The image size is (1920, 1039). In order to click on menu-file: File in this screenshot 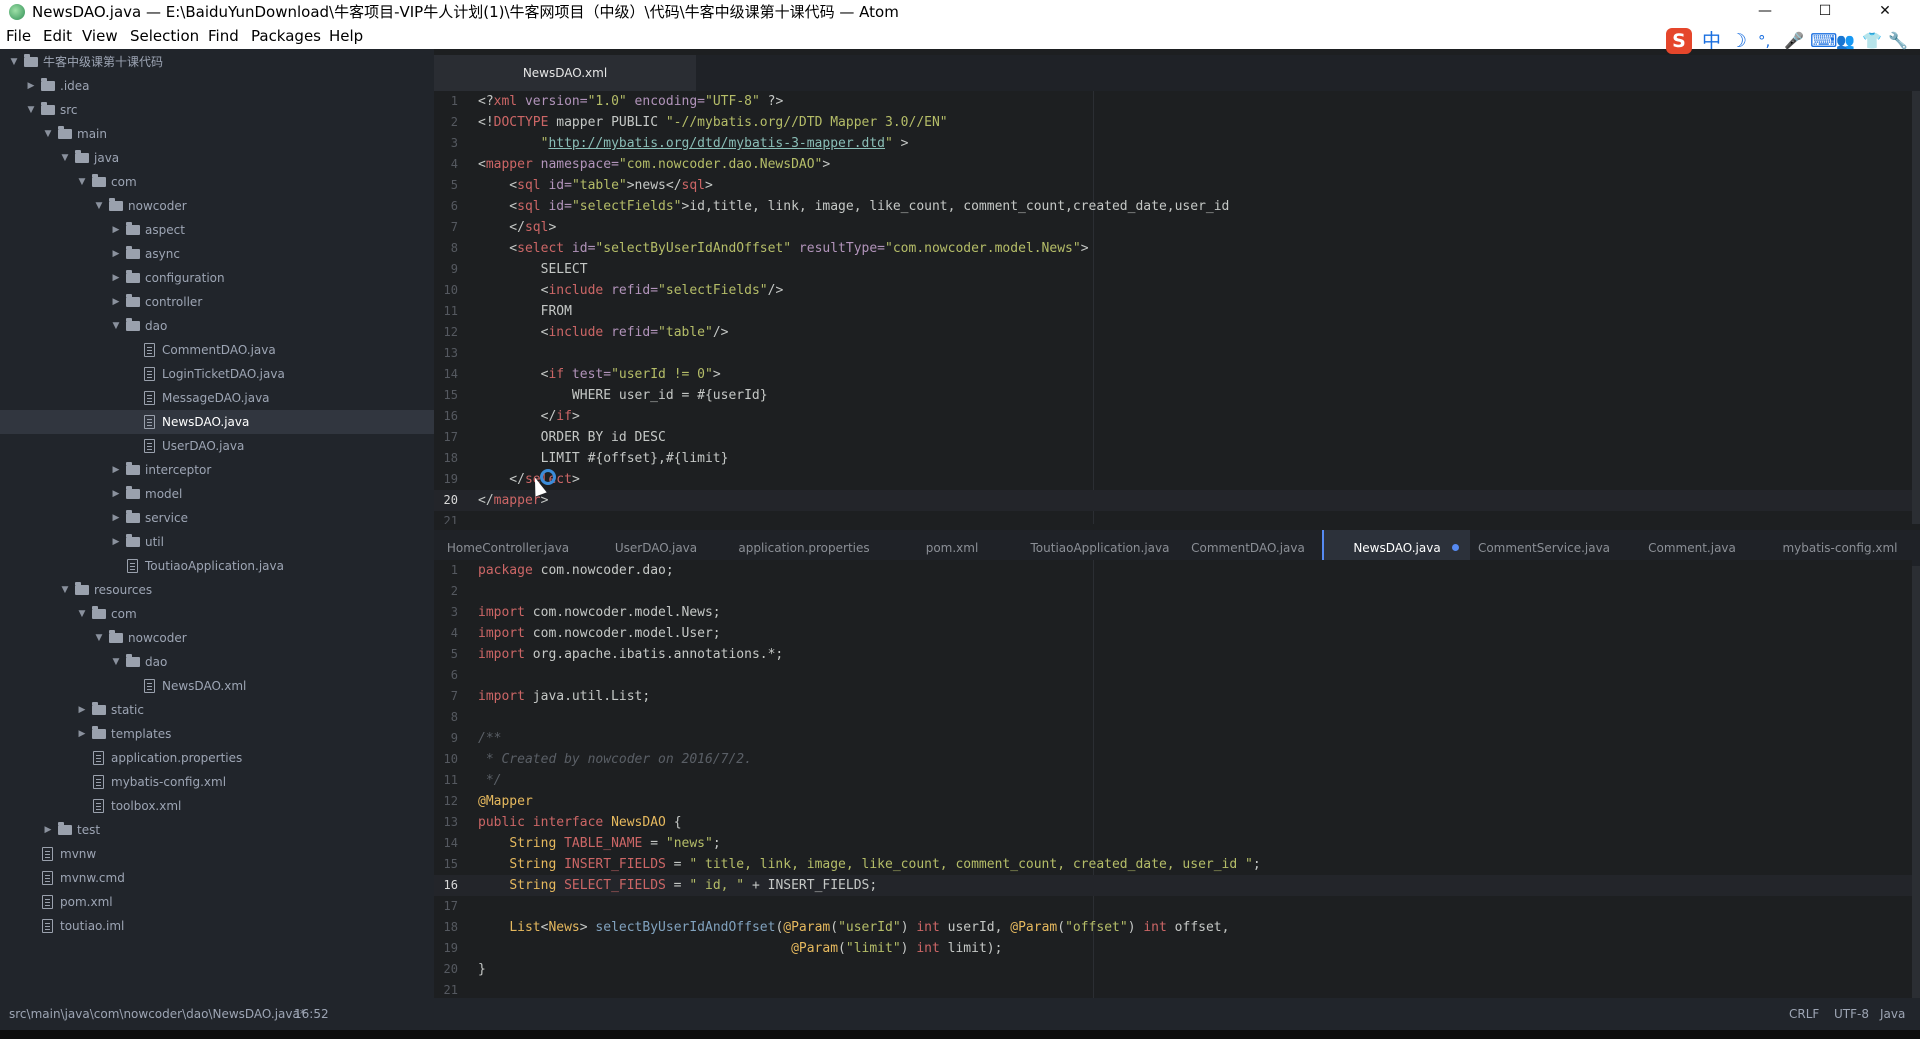, I will do `click(18, 36)`.